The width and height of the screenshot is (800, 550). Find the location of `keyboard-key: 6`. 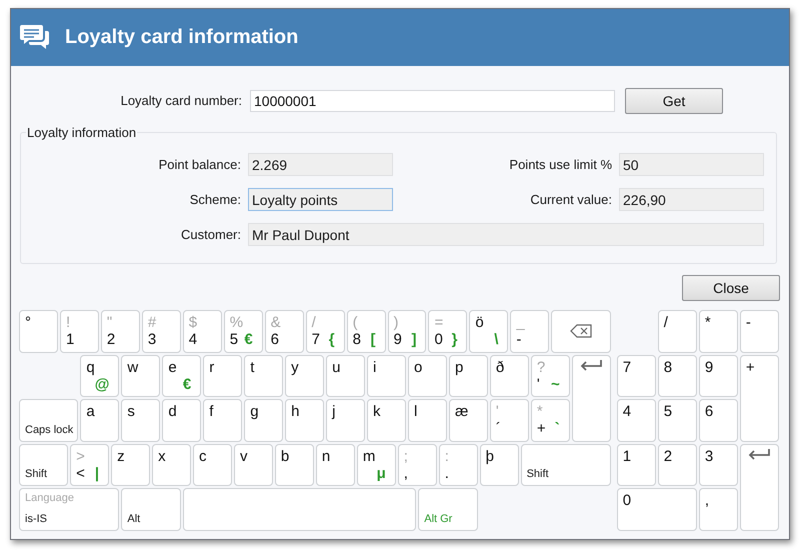

keyboard-key: 6 is located at coordinates (718, 420).